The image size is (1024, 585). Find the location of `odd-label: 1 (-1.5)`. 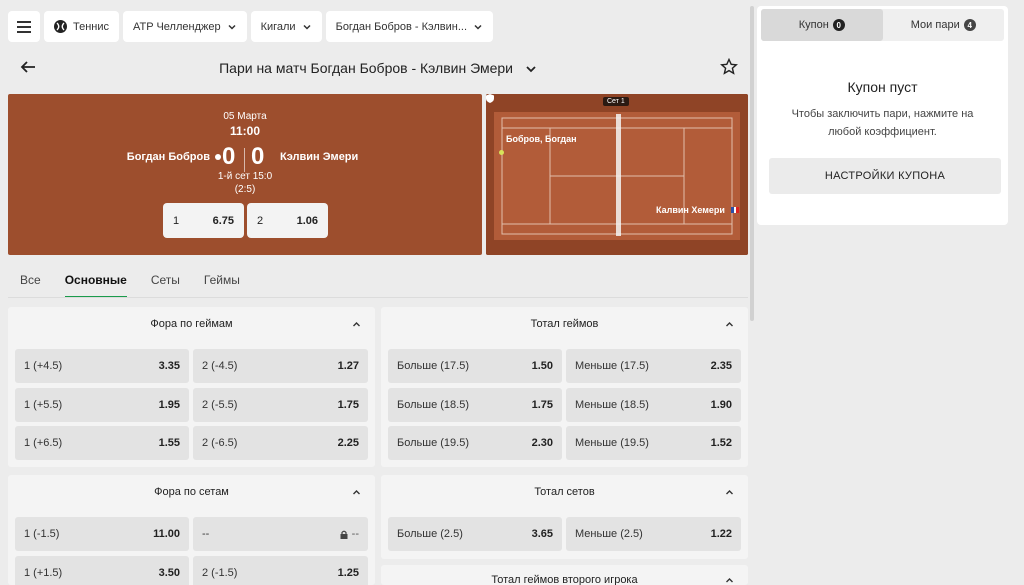

odd-label: 1 (-1.5) is located at coordinates (42, 534).